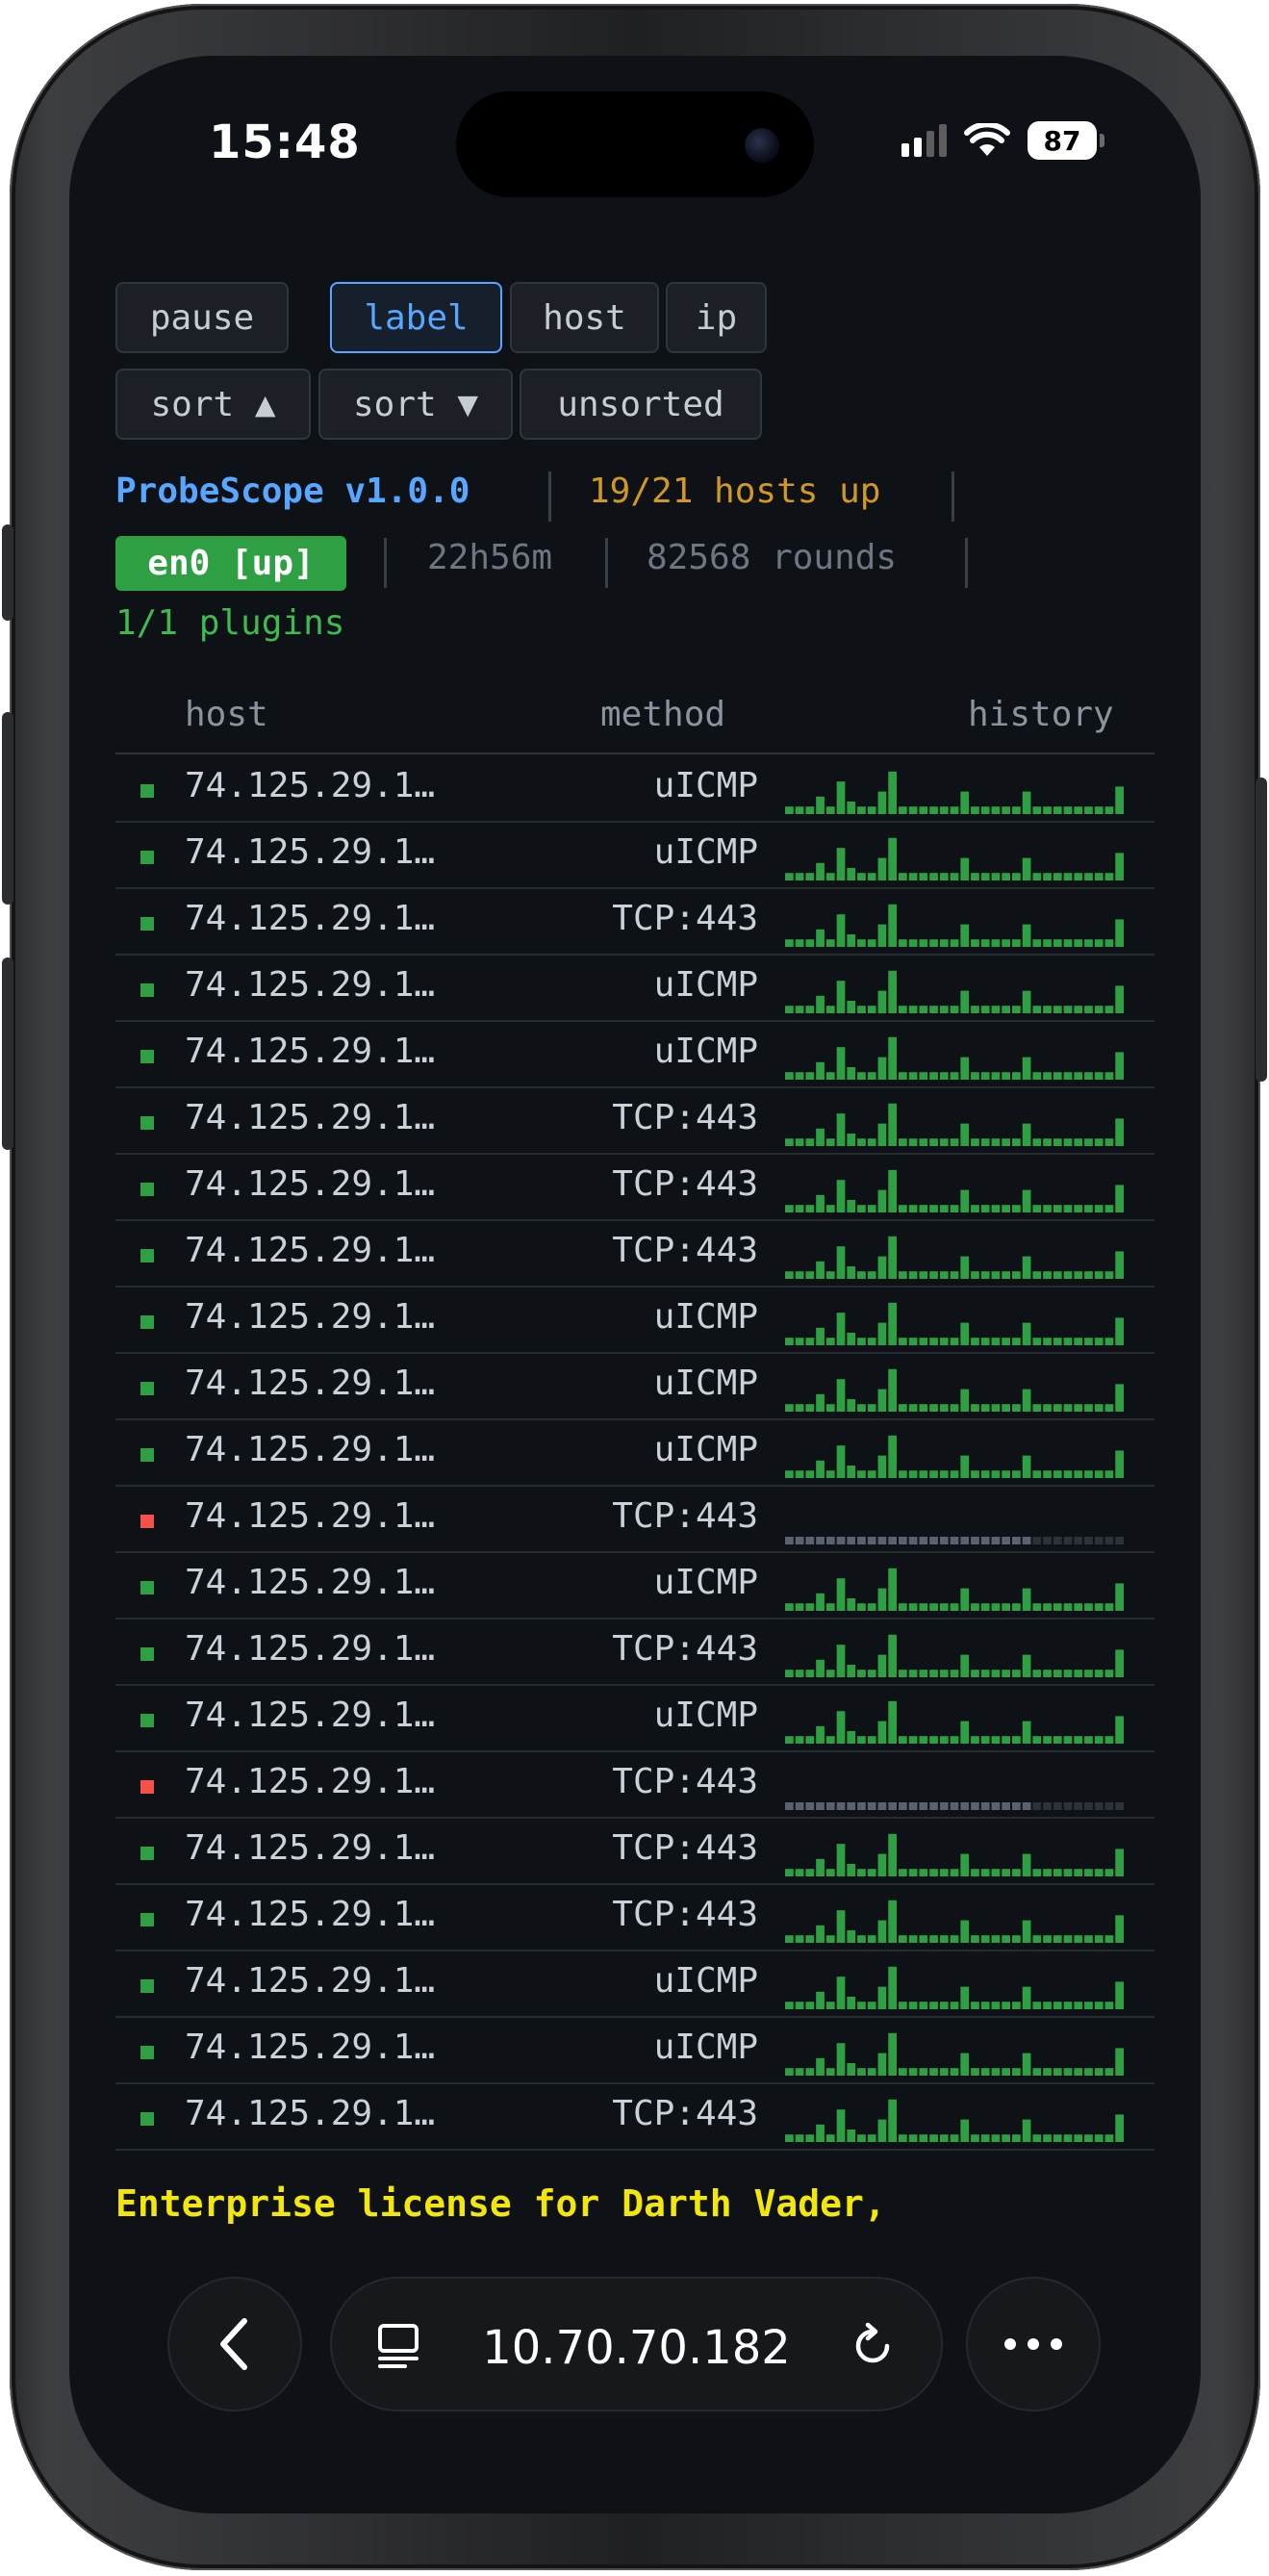 The height and width of the screenshot is (2576, 1269). What do you see at coordinates (635, 144) in the screenshot?
I see `dynamic-island` at bounding box center [635, 144].